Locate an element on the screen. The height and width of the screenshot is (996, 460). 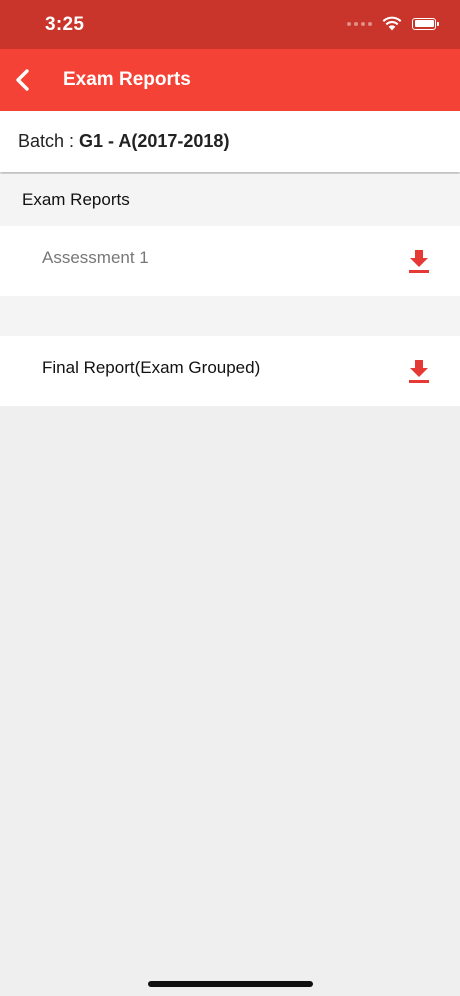
batch-label: Batch : is located at coordinates (46, 141).